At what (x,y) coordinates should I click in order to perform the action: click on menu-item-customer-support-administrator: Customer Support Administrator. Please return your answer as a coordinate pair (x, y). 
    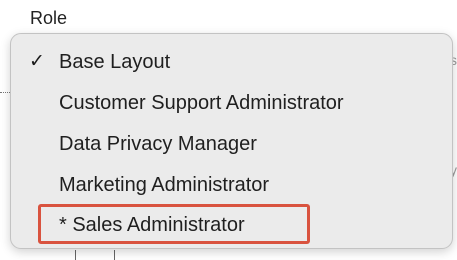
    Looking at the image, I should click on (231, 103).